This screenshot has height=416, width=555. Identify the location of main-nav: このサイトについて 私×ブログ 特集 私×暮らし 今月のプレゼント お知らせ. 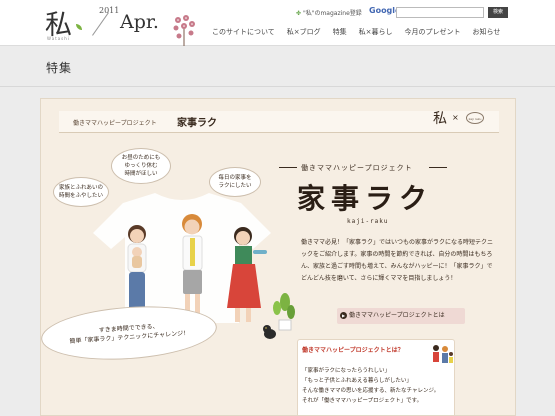
(356, 32).